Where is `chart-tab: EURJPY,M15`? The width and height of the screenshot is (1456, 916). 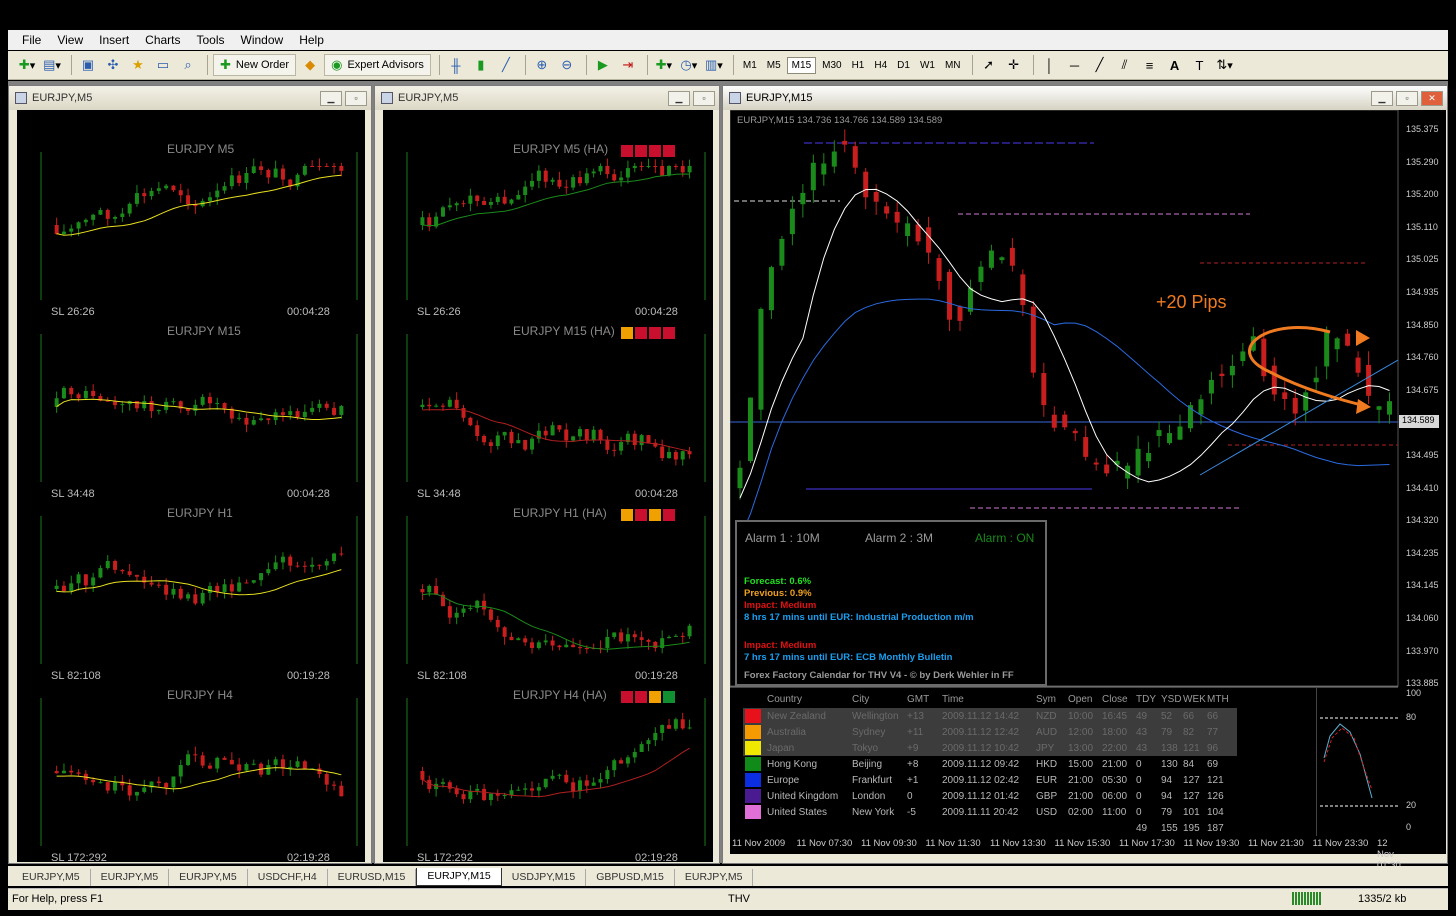 chart-tab: EURJPY,M15 is located at coordinates (459, 877).